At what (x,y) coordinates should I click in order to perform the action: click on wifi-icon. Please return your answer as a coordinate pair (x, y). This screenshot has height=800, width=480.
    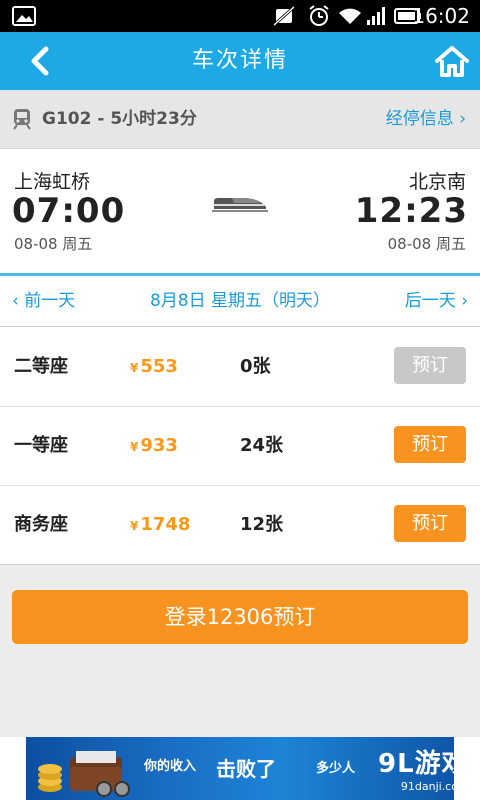
    Looking at the image, I should click on (350, 16).